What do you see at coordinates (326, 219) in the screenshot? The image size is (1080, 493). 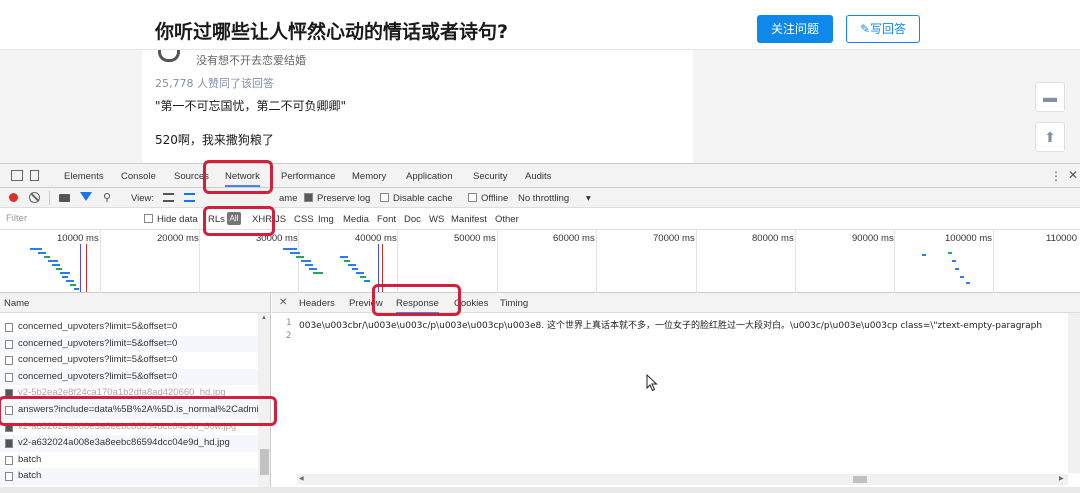 I see `filter-img: Img` at bounding box center [326, 219].